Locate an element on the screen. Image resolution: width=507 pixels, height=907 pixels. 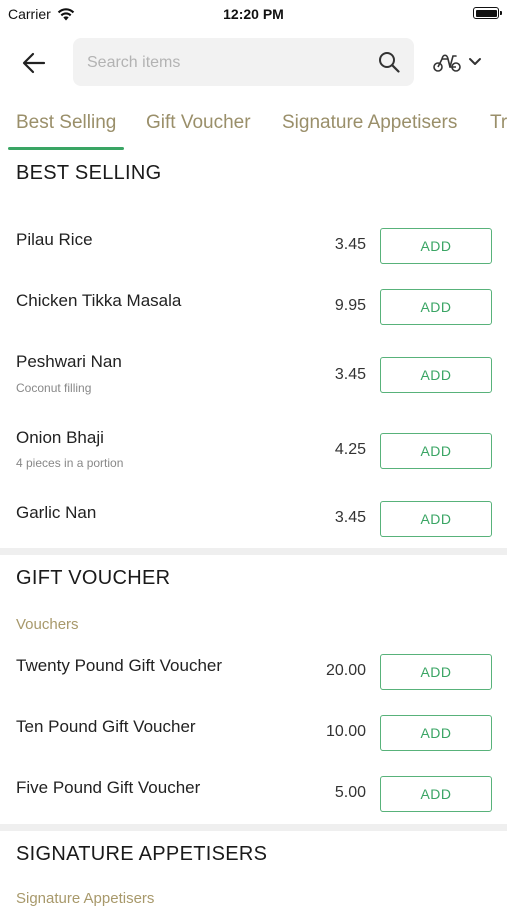
item-description: Coconut filling is located at coordinates (54, 388).